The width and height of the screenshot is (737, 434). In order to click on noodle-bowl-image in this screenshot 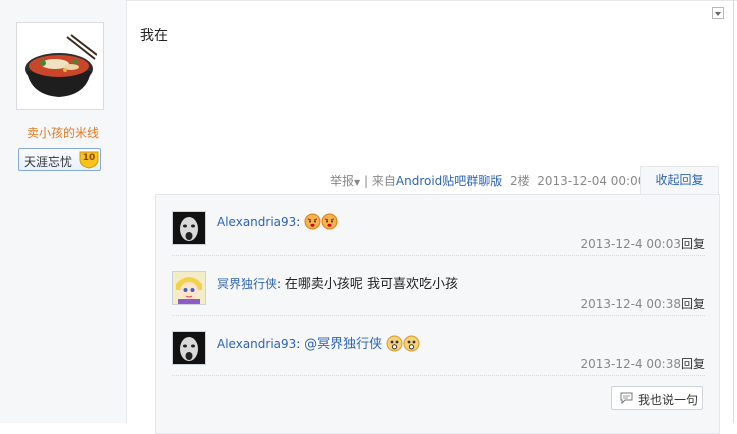, I will do `click(61, 65)`.